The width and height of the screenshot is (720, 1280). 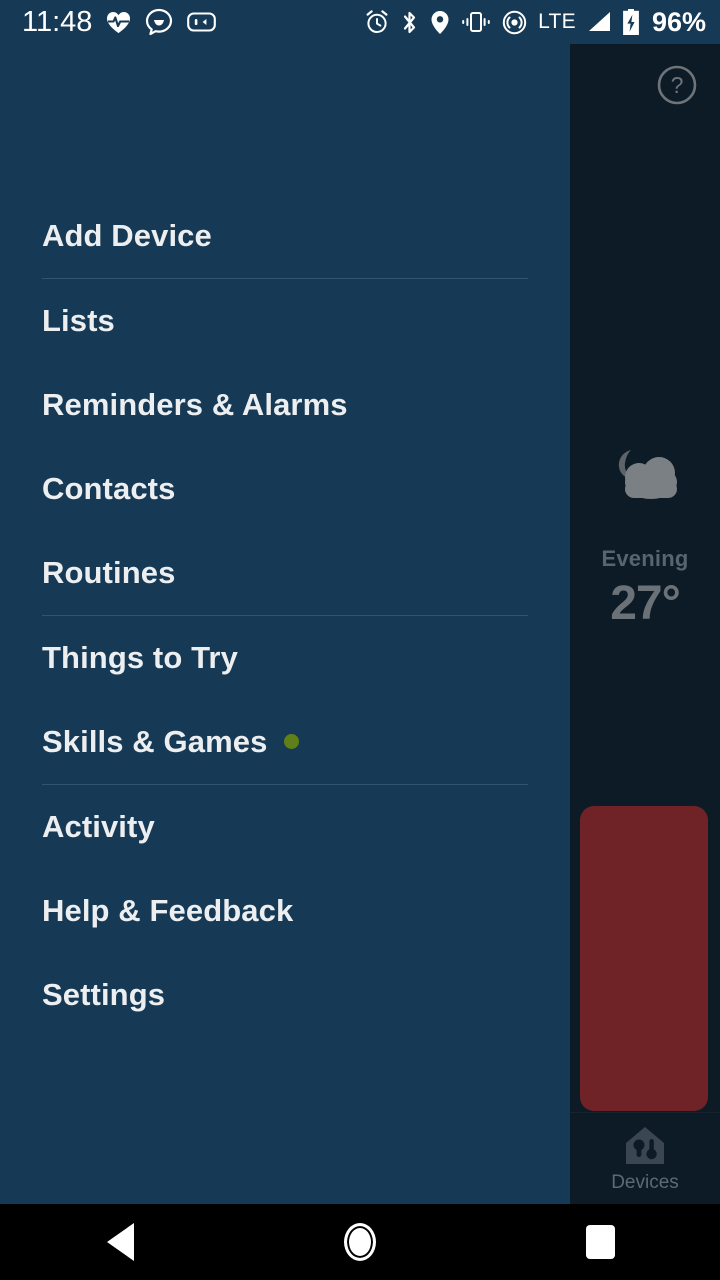 I want to click on menu-item-label: Add Device, so click(x=127, y=235).